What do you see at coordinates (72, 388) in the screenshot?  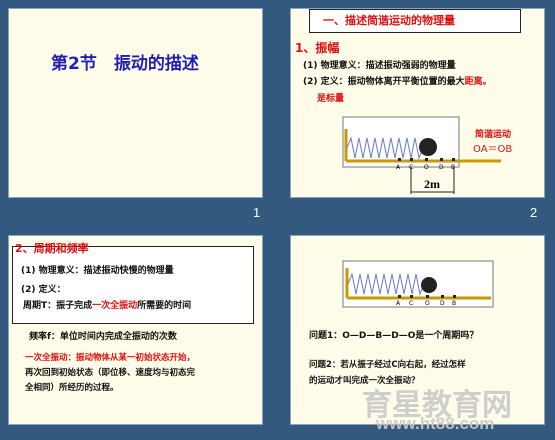 I see `slide-3-line-7: 全相同）所经历的过程。` at bounding box center [72, 388].